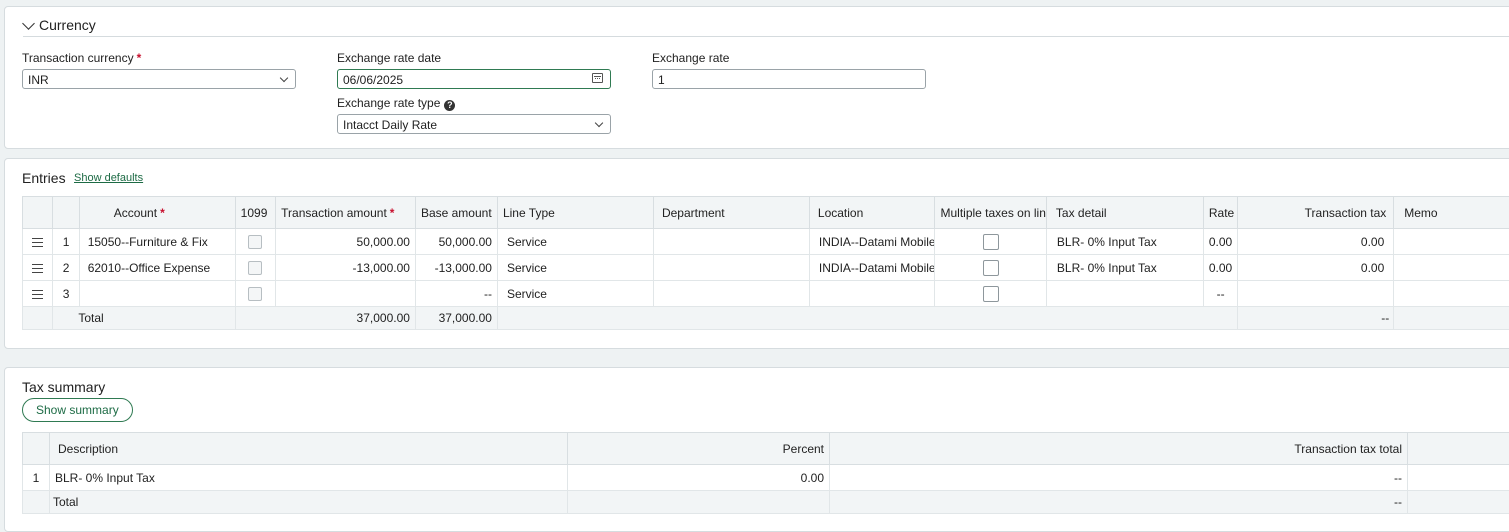  What do you see at coordinates (60, 25) in the screenshot?
I see `currency-section-header: Currency` at bounding box center [60, 25].